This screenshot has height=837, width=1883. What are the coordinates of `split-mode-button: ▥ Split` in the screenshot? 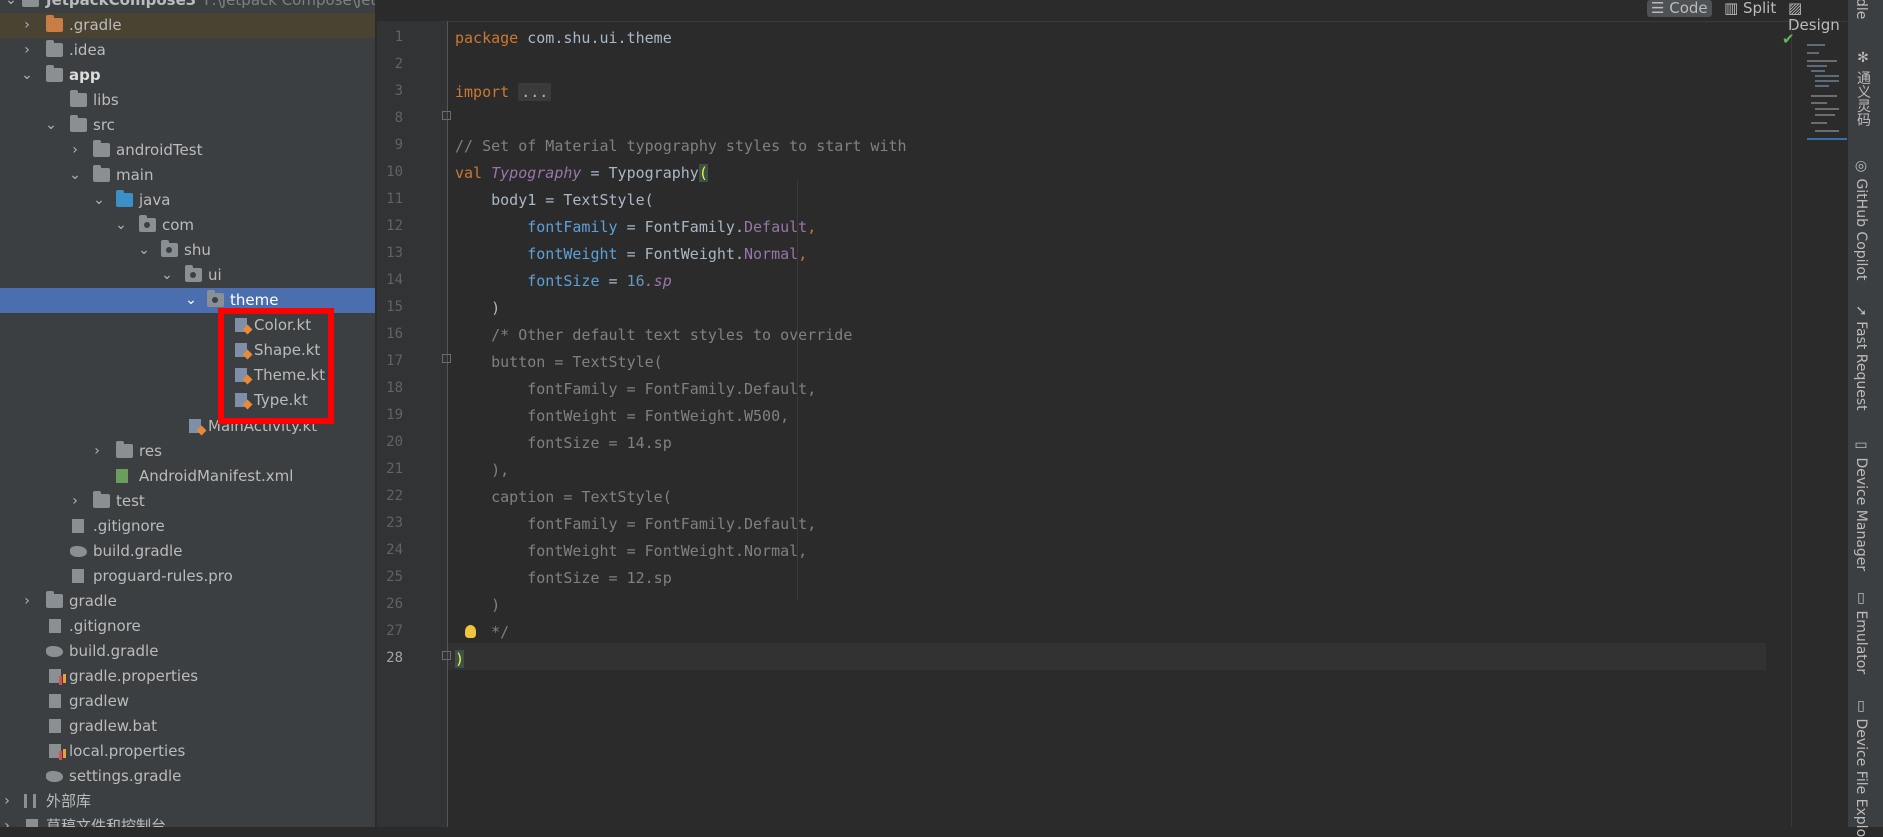 It's located at (1750, 8).